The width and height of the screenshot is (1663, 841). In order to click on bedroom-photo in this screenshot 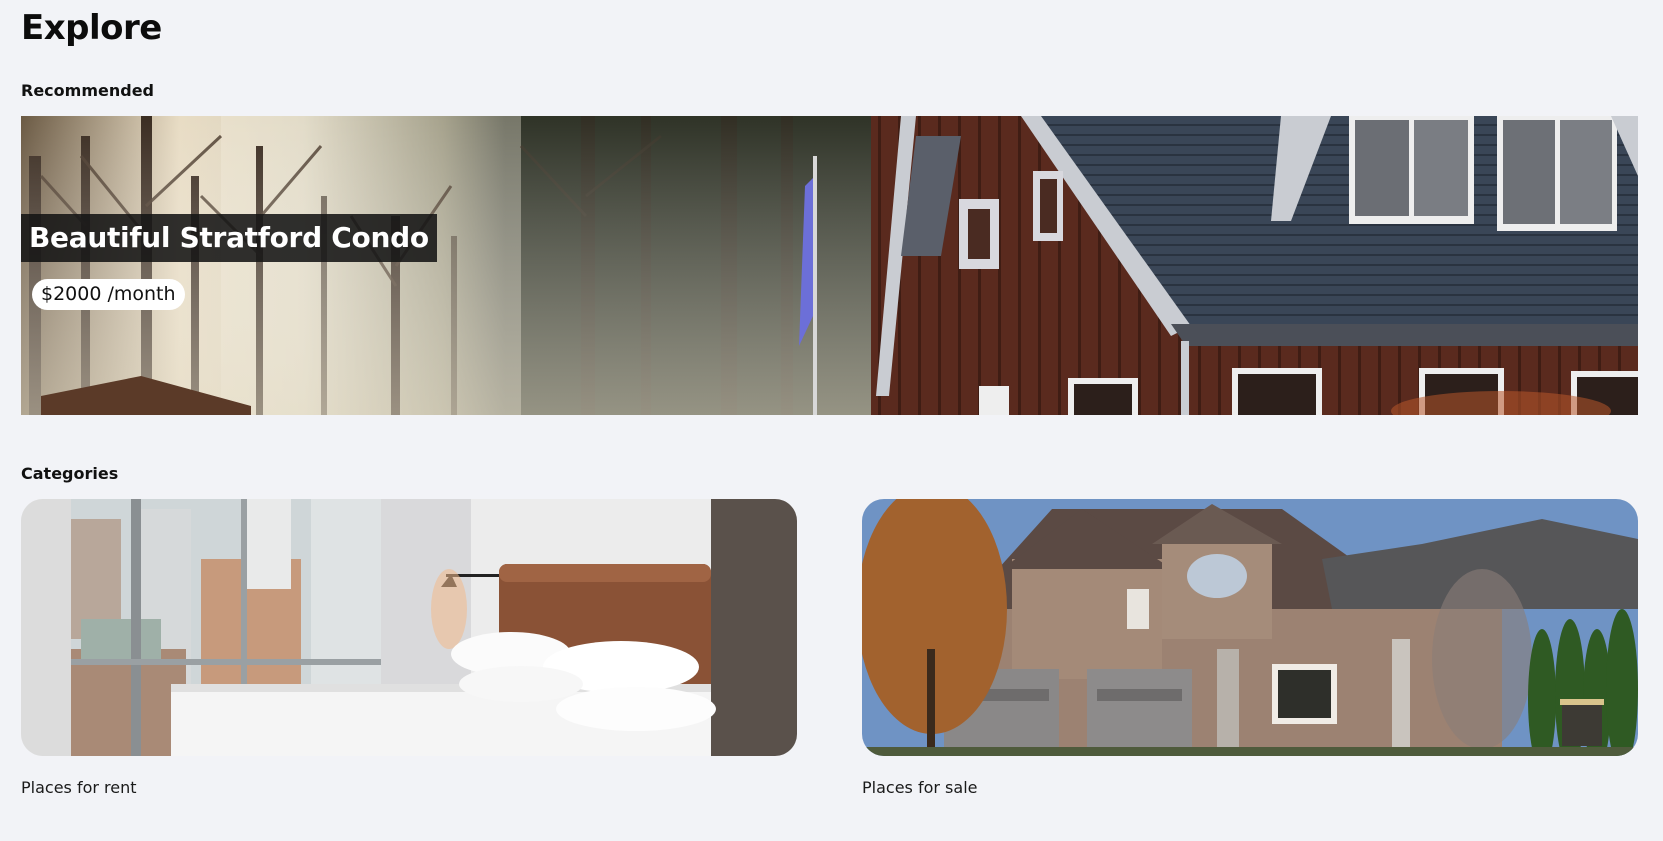, I will do `click(409, 627)`.